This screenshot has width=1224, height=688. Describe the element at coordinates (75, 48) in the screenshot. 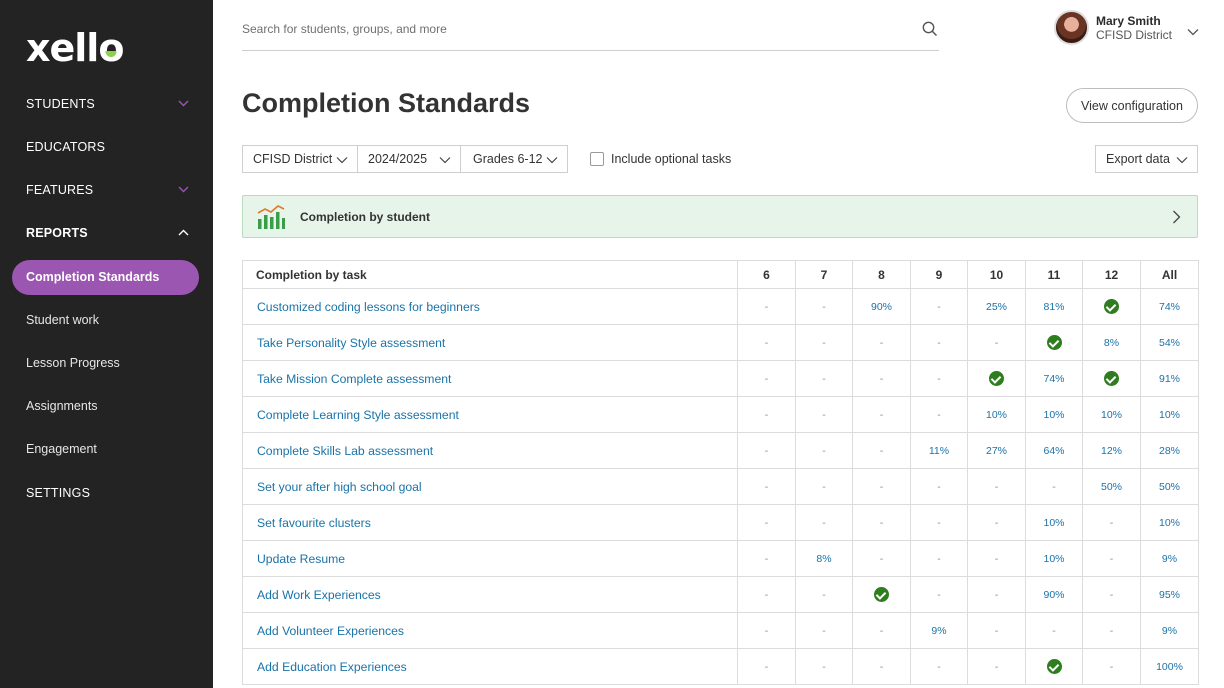

I see `xello-logo: xello` at that location.